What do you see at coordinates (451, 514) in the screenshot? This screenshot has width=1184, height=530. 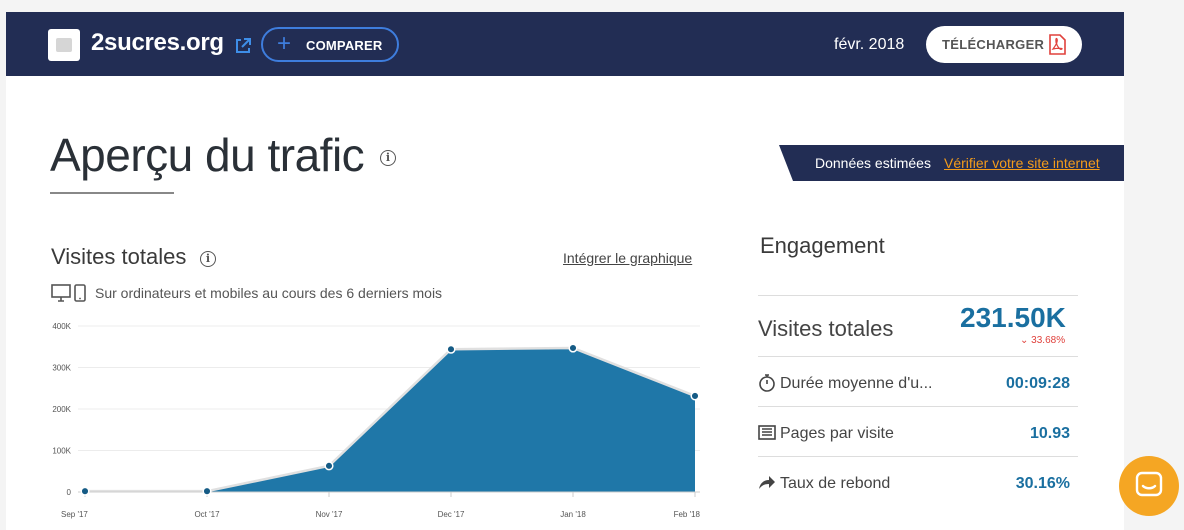 I see `x-tick-label: Dec '17` at bounding box center [451, 514].